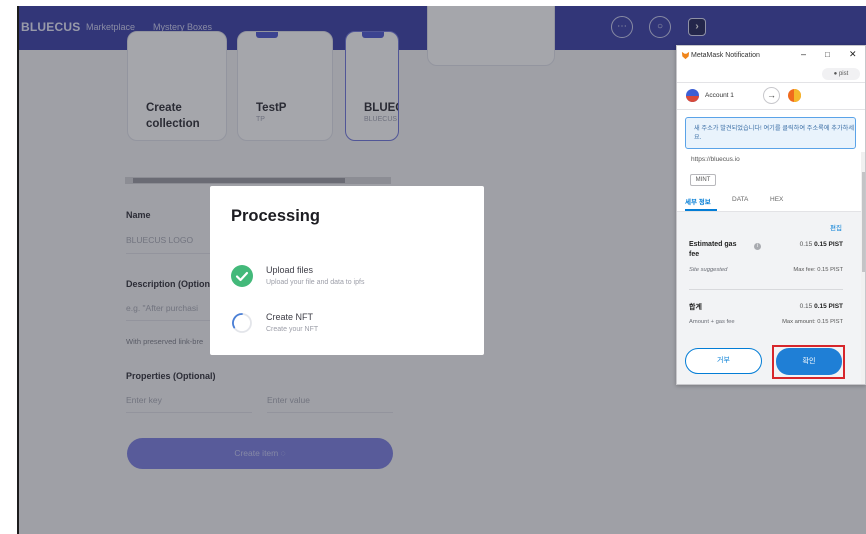 The height and width of the screenshot is (534, 866). Describe the element at coordinates (841, 74) in the screenshot. I see `network-selector: ● pist` at that location.